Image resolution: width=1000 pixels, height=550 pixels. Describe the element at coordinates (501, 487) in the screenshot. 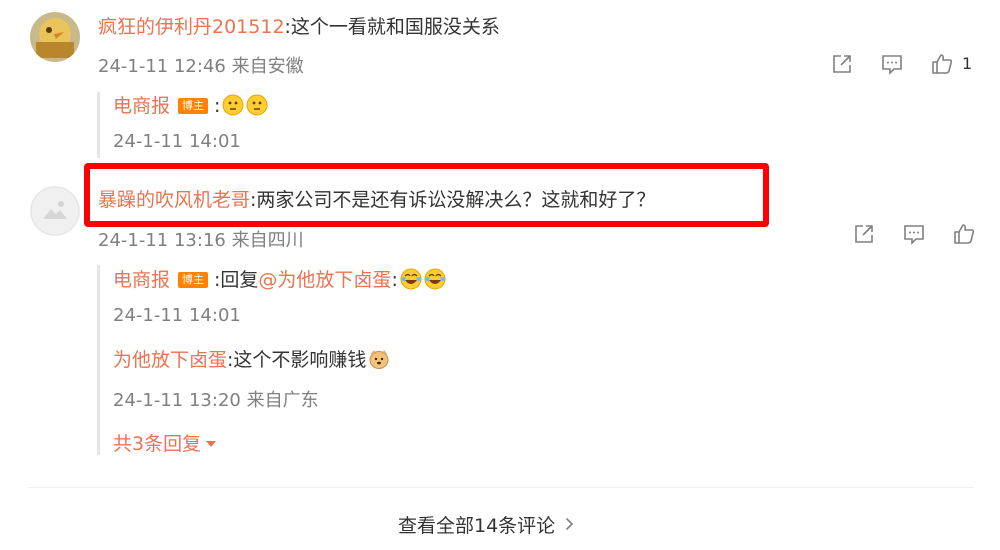

I see `section-divider` at that location.